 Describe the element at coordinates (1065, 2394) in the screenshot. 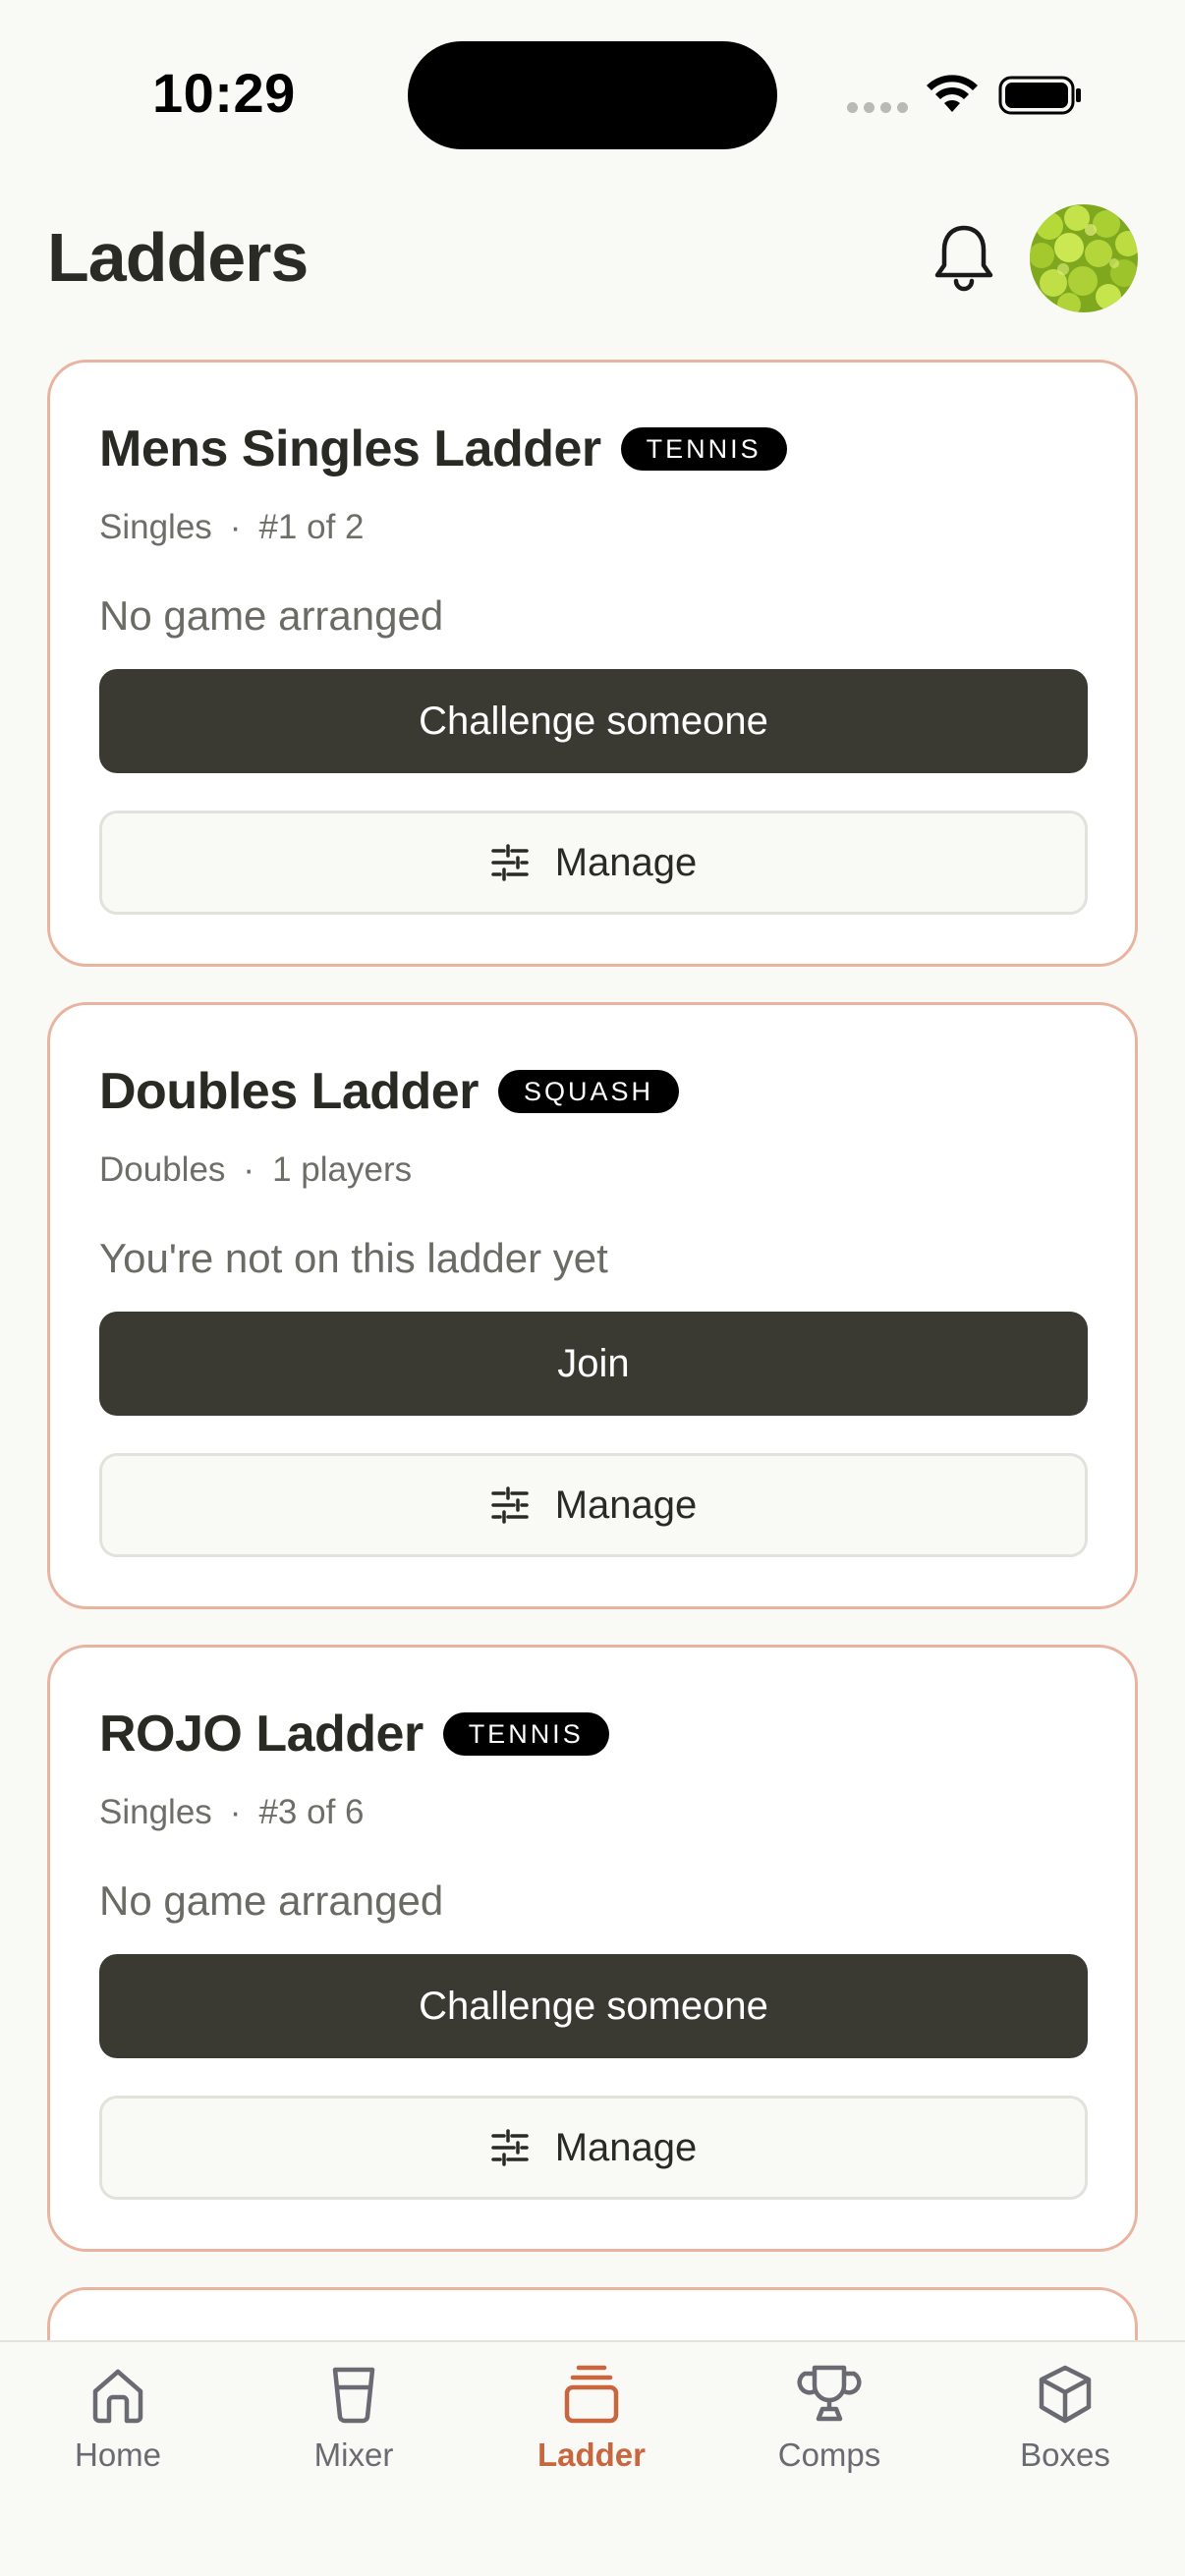

I see `box-icon` at that location.